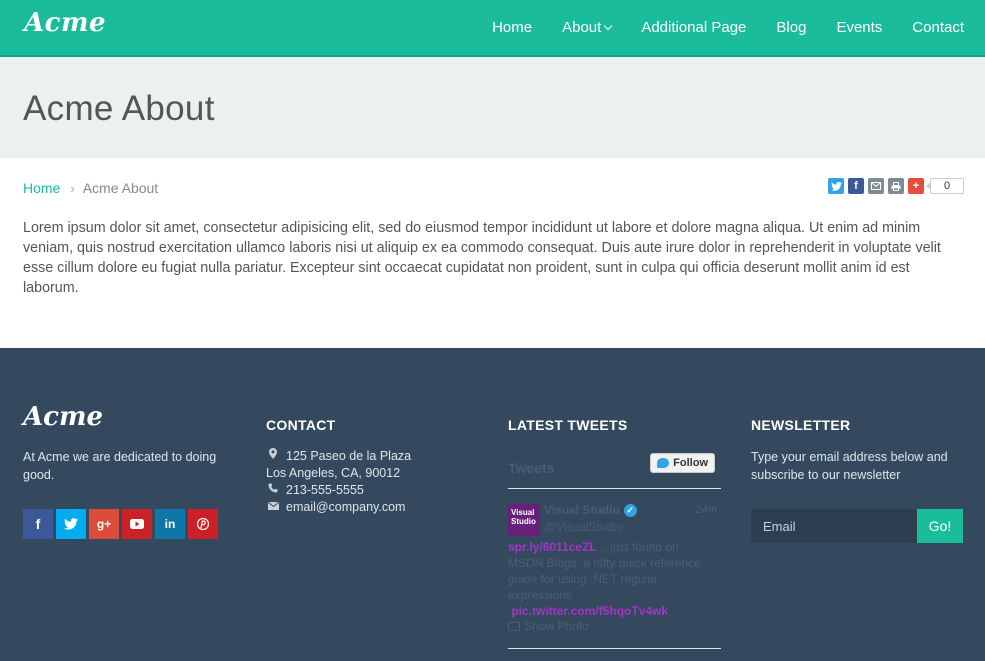 This screenshot has width=985, height=661. Describe the element at coordinates (41, 188) in the screenshot. I see `breadcrumb-home-link: Home` at that location.